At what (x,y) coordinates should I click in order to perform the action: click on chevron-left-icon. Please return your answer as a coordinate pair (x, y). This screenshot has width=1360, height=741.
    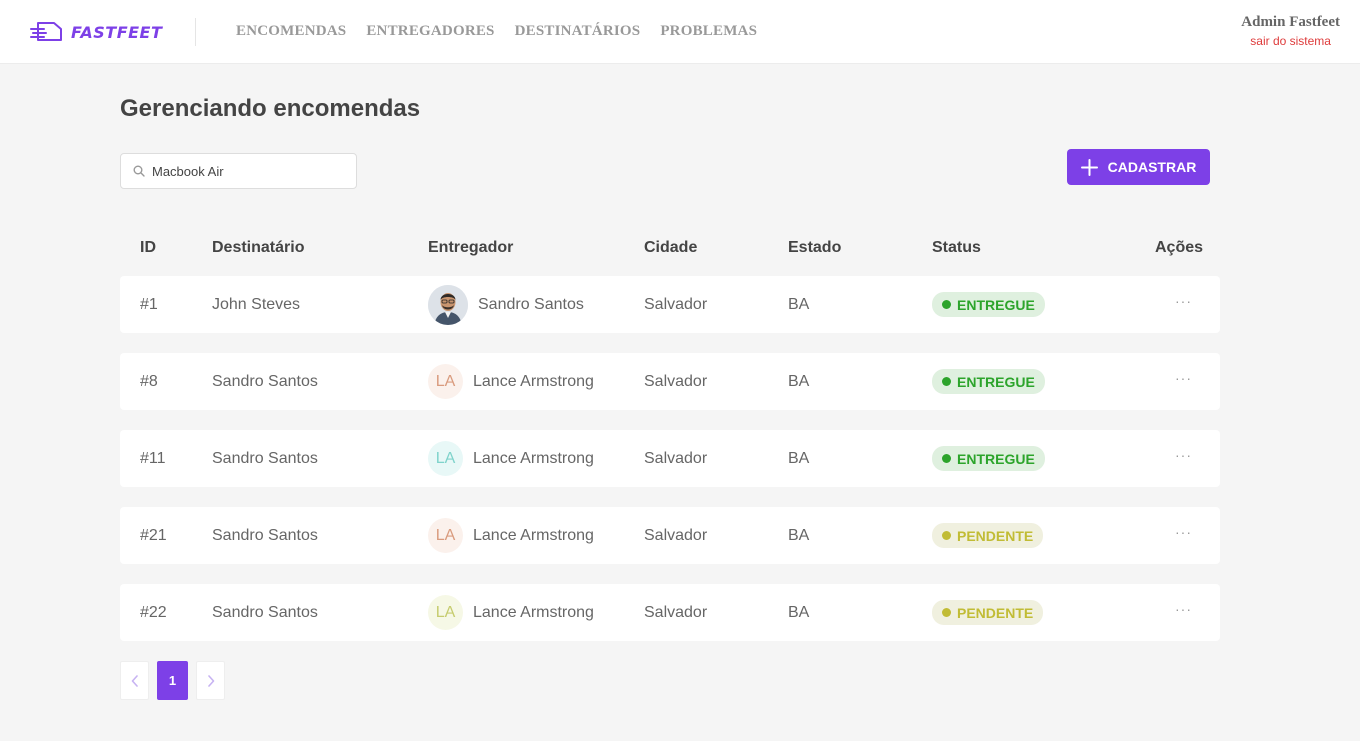
    Looking at the image, I should click on (134, 680).